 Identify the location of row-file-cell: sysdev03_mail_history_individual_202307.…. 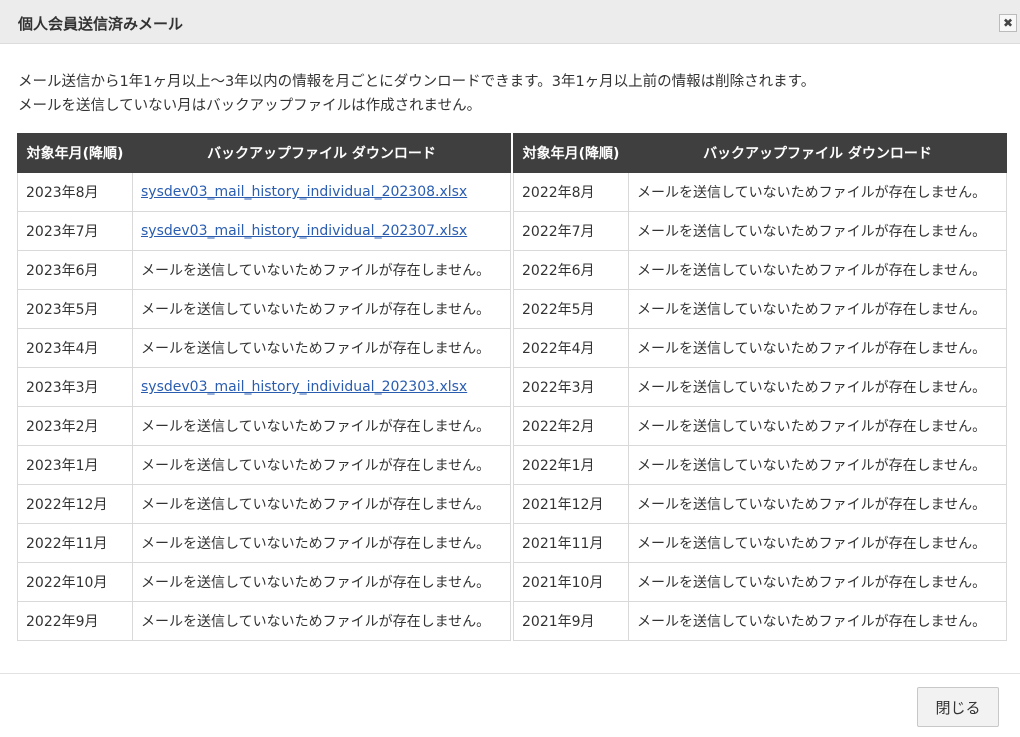
(321, 231).